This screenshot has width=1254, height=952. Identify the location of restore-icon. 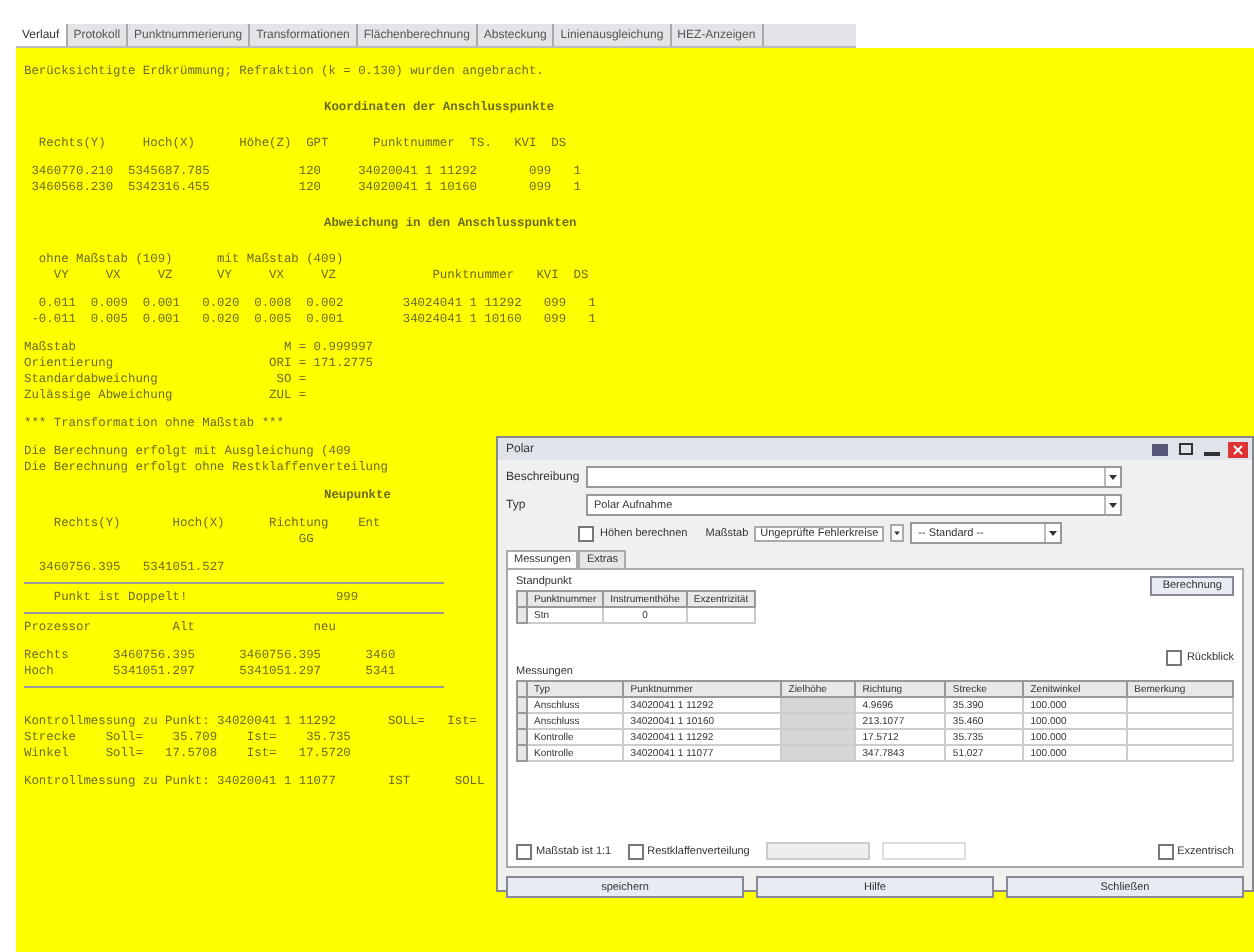
(1186, 449).